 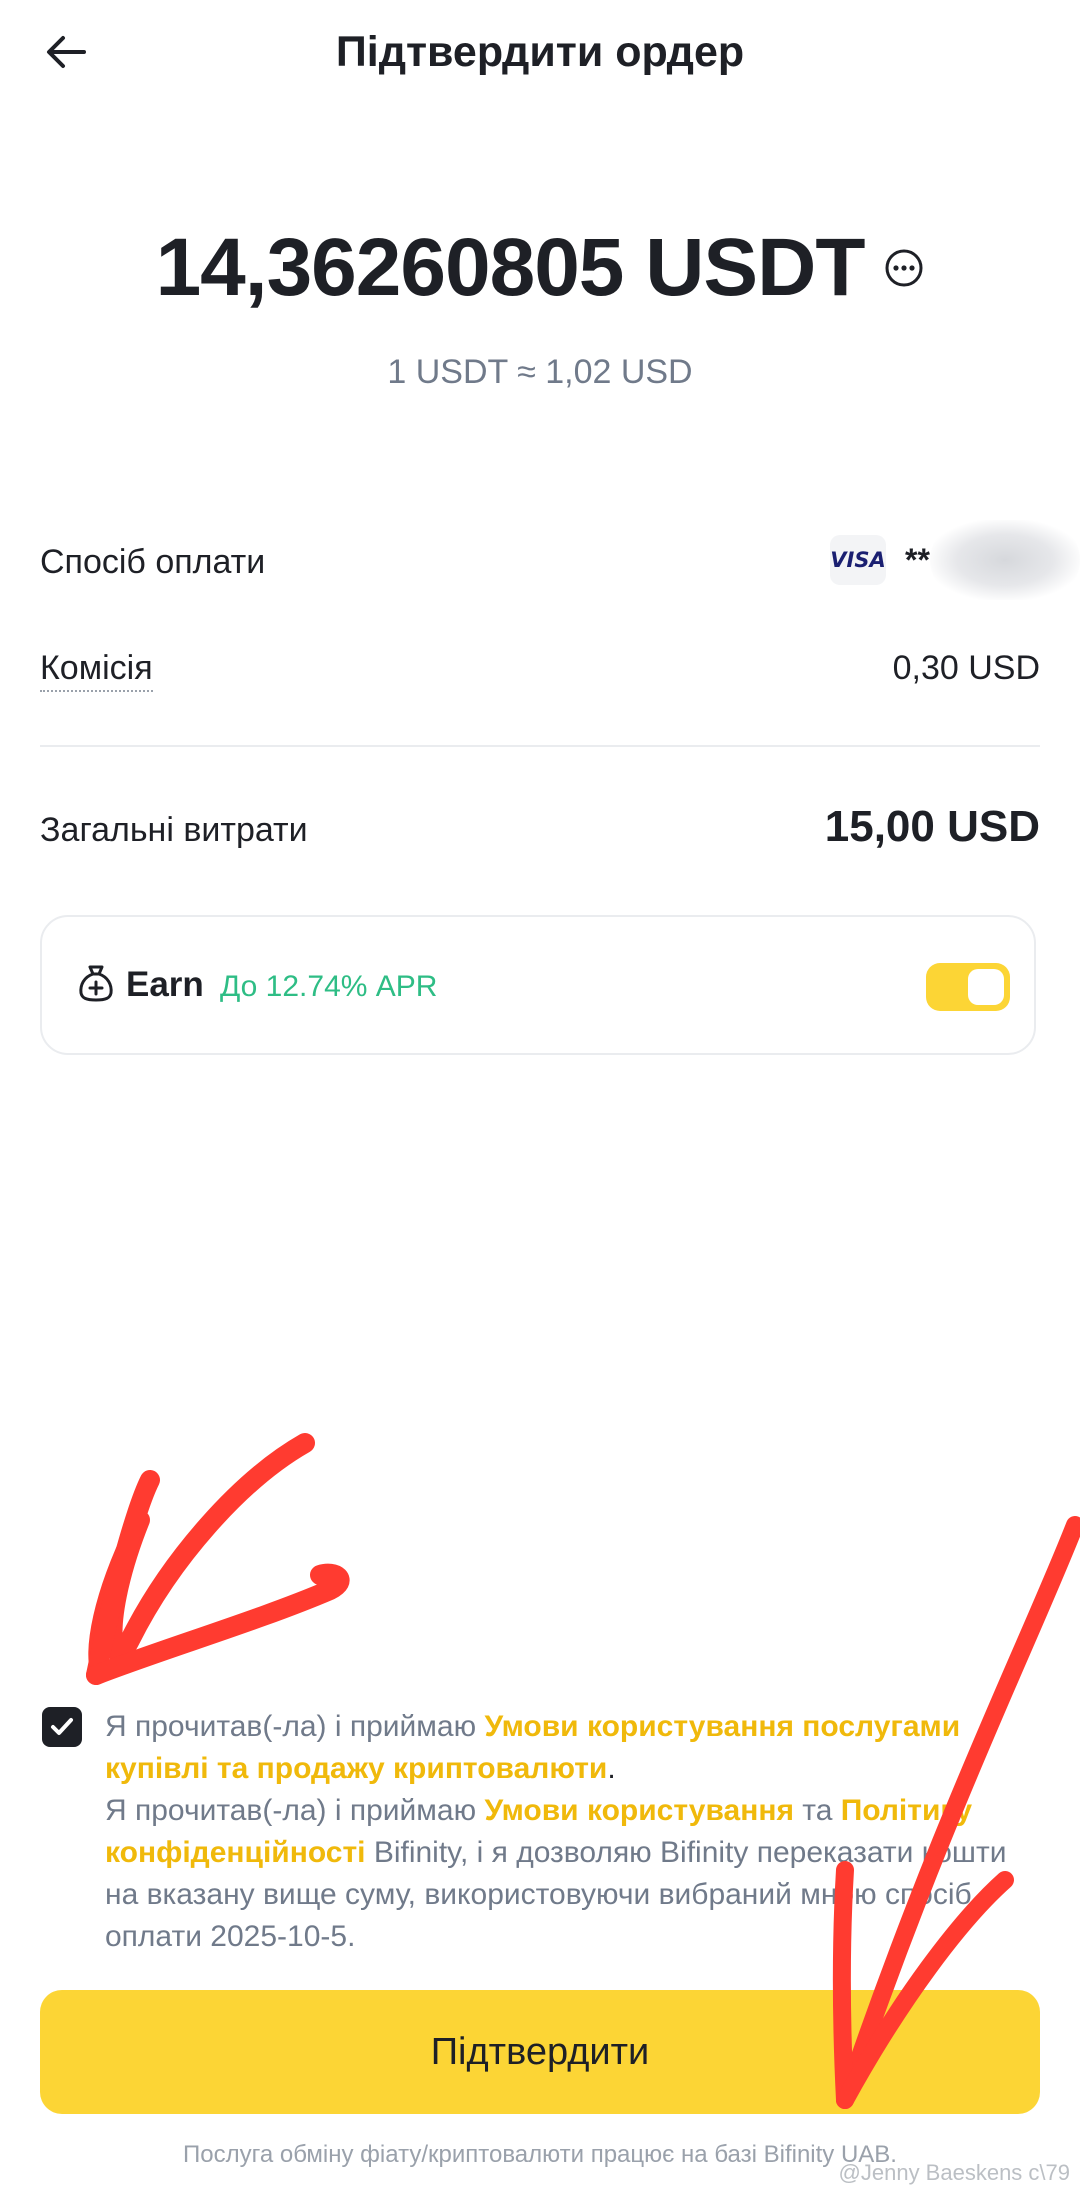 I want to click on watermark: @Jenny Baeskens c\79, so click(x=954, y=2172).